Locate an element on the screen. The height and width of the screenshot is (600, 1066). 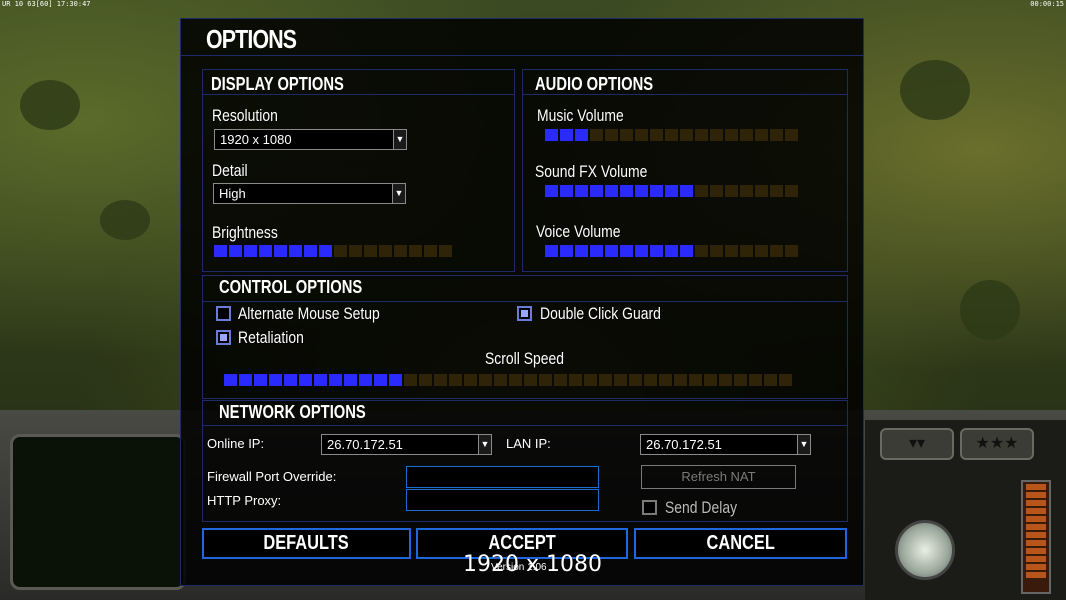
defaults-button: DEFAULTS is located at coordinates (306, 543).